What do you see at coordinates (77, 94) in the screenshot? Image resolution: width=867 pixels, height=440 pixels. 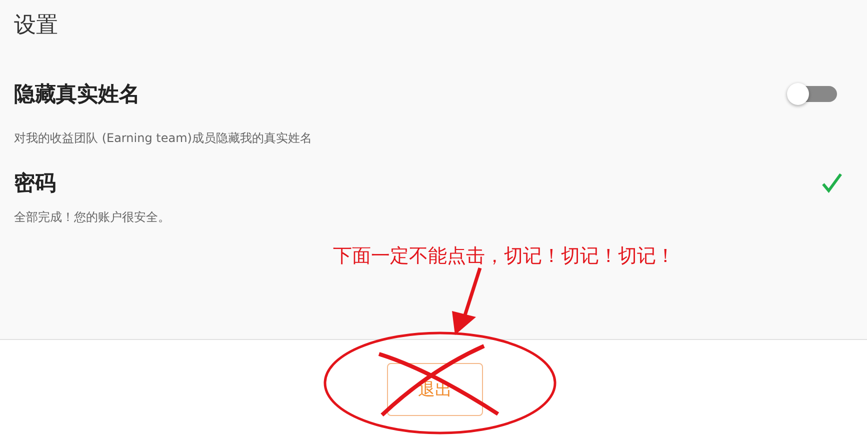 I see `setting-label: 隐藏真实姓名` at bounding box center [77, 94].